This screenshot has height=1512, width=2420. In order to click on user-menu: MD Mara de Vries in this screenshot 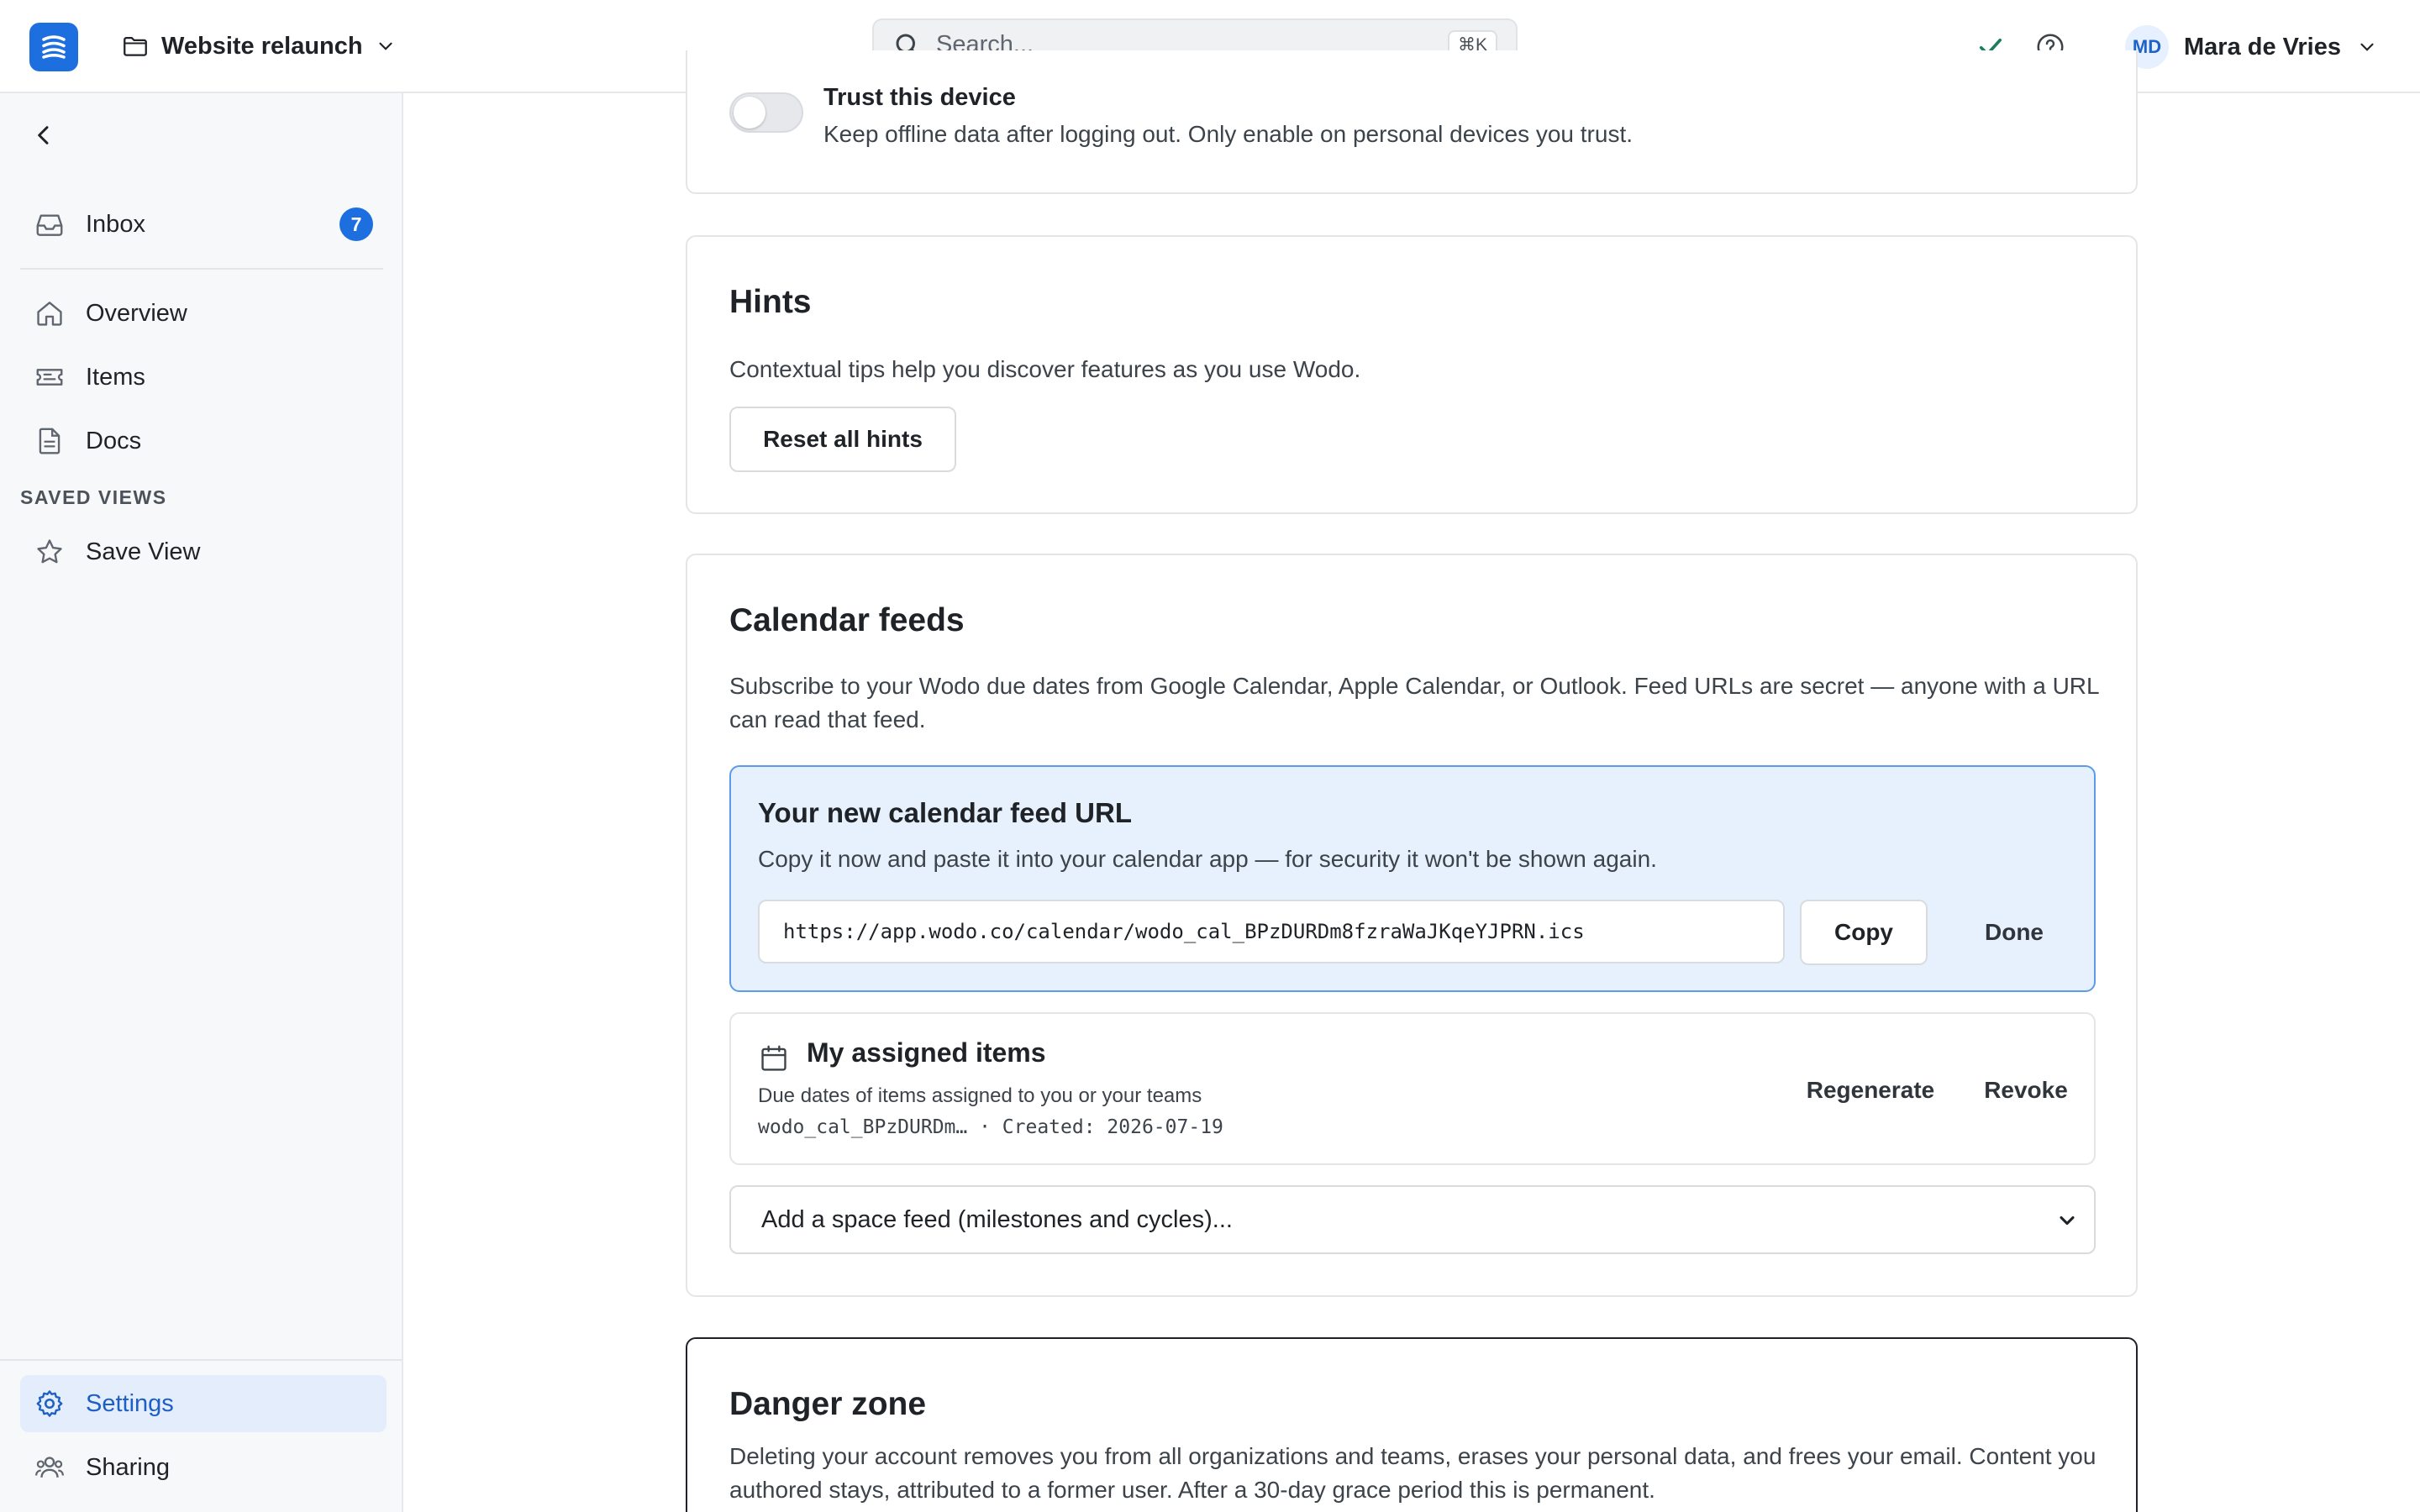, I will do `click(2251, 47)`.